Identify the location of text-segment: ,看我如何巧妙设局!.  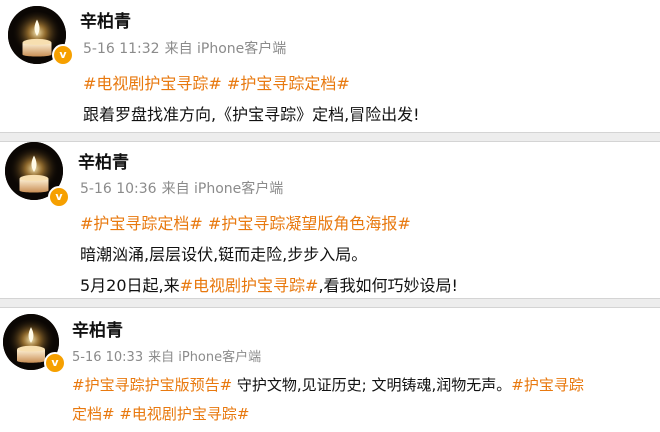
(388, 285).